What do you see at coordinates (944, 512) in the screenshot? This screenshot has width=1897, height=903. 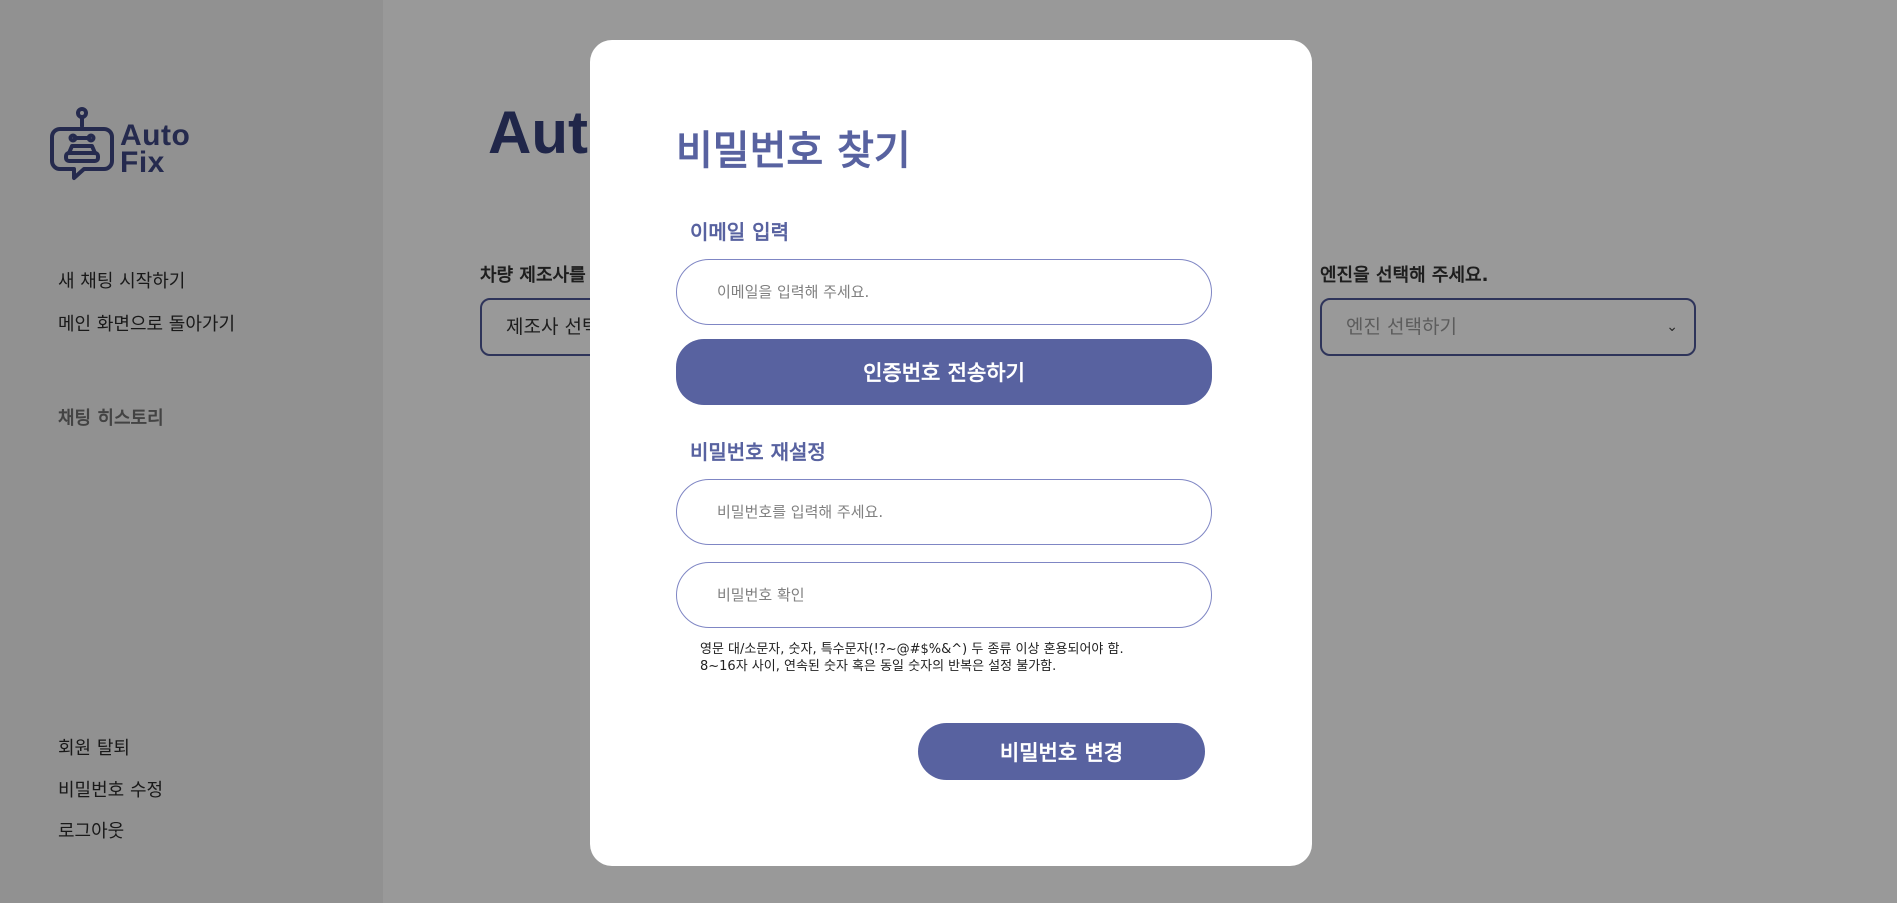 I see `new-password-input` at bounding box center [944, 512].